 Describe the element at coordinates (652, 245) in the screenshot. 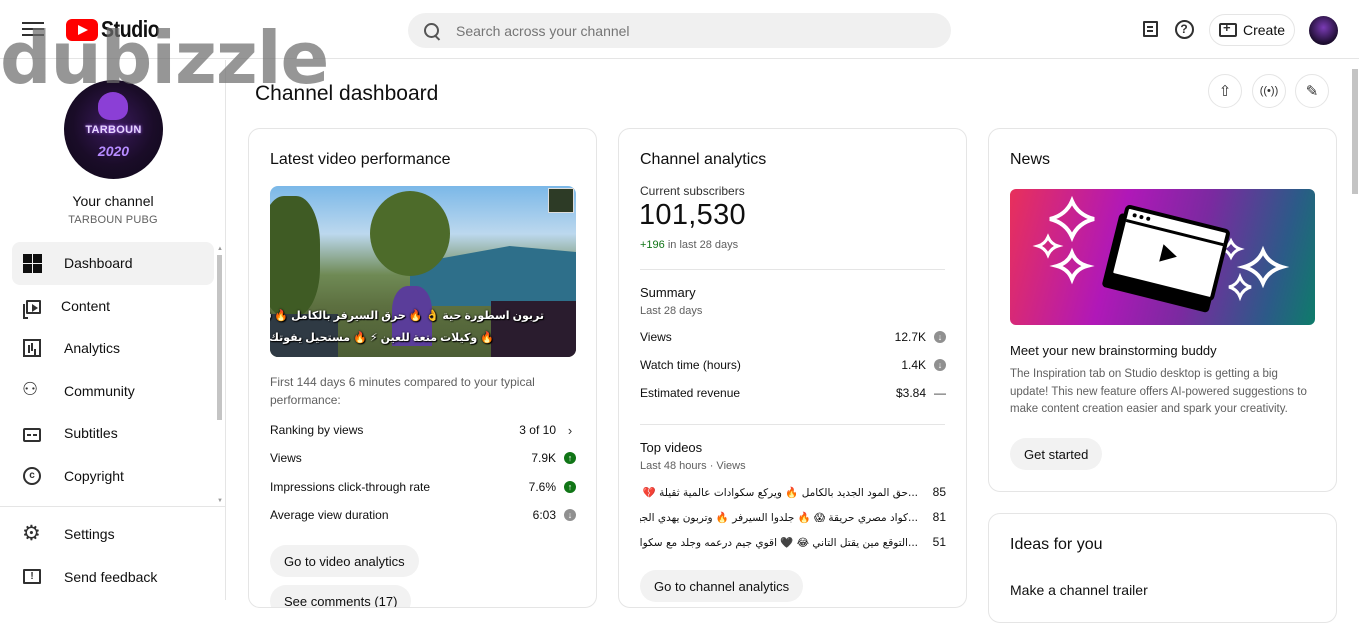

I see `subscribers-change-value: +196` at that location.